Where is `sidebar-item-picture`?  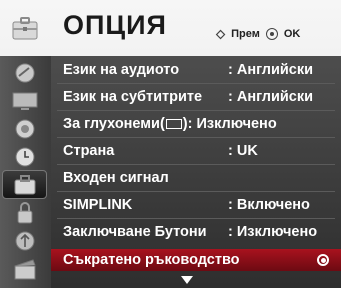
sidebar-item-picture is located at coordinates (24, 100).